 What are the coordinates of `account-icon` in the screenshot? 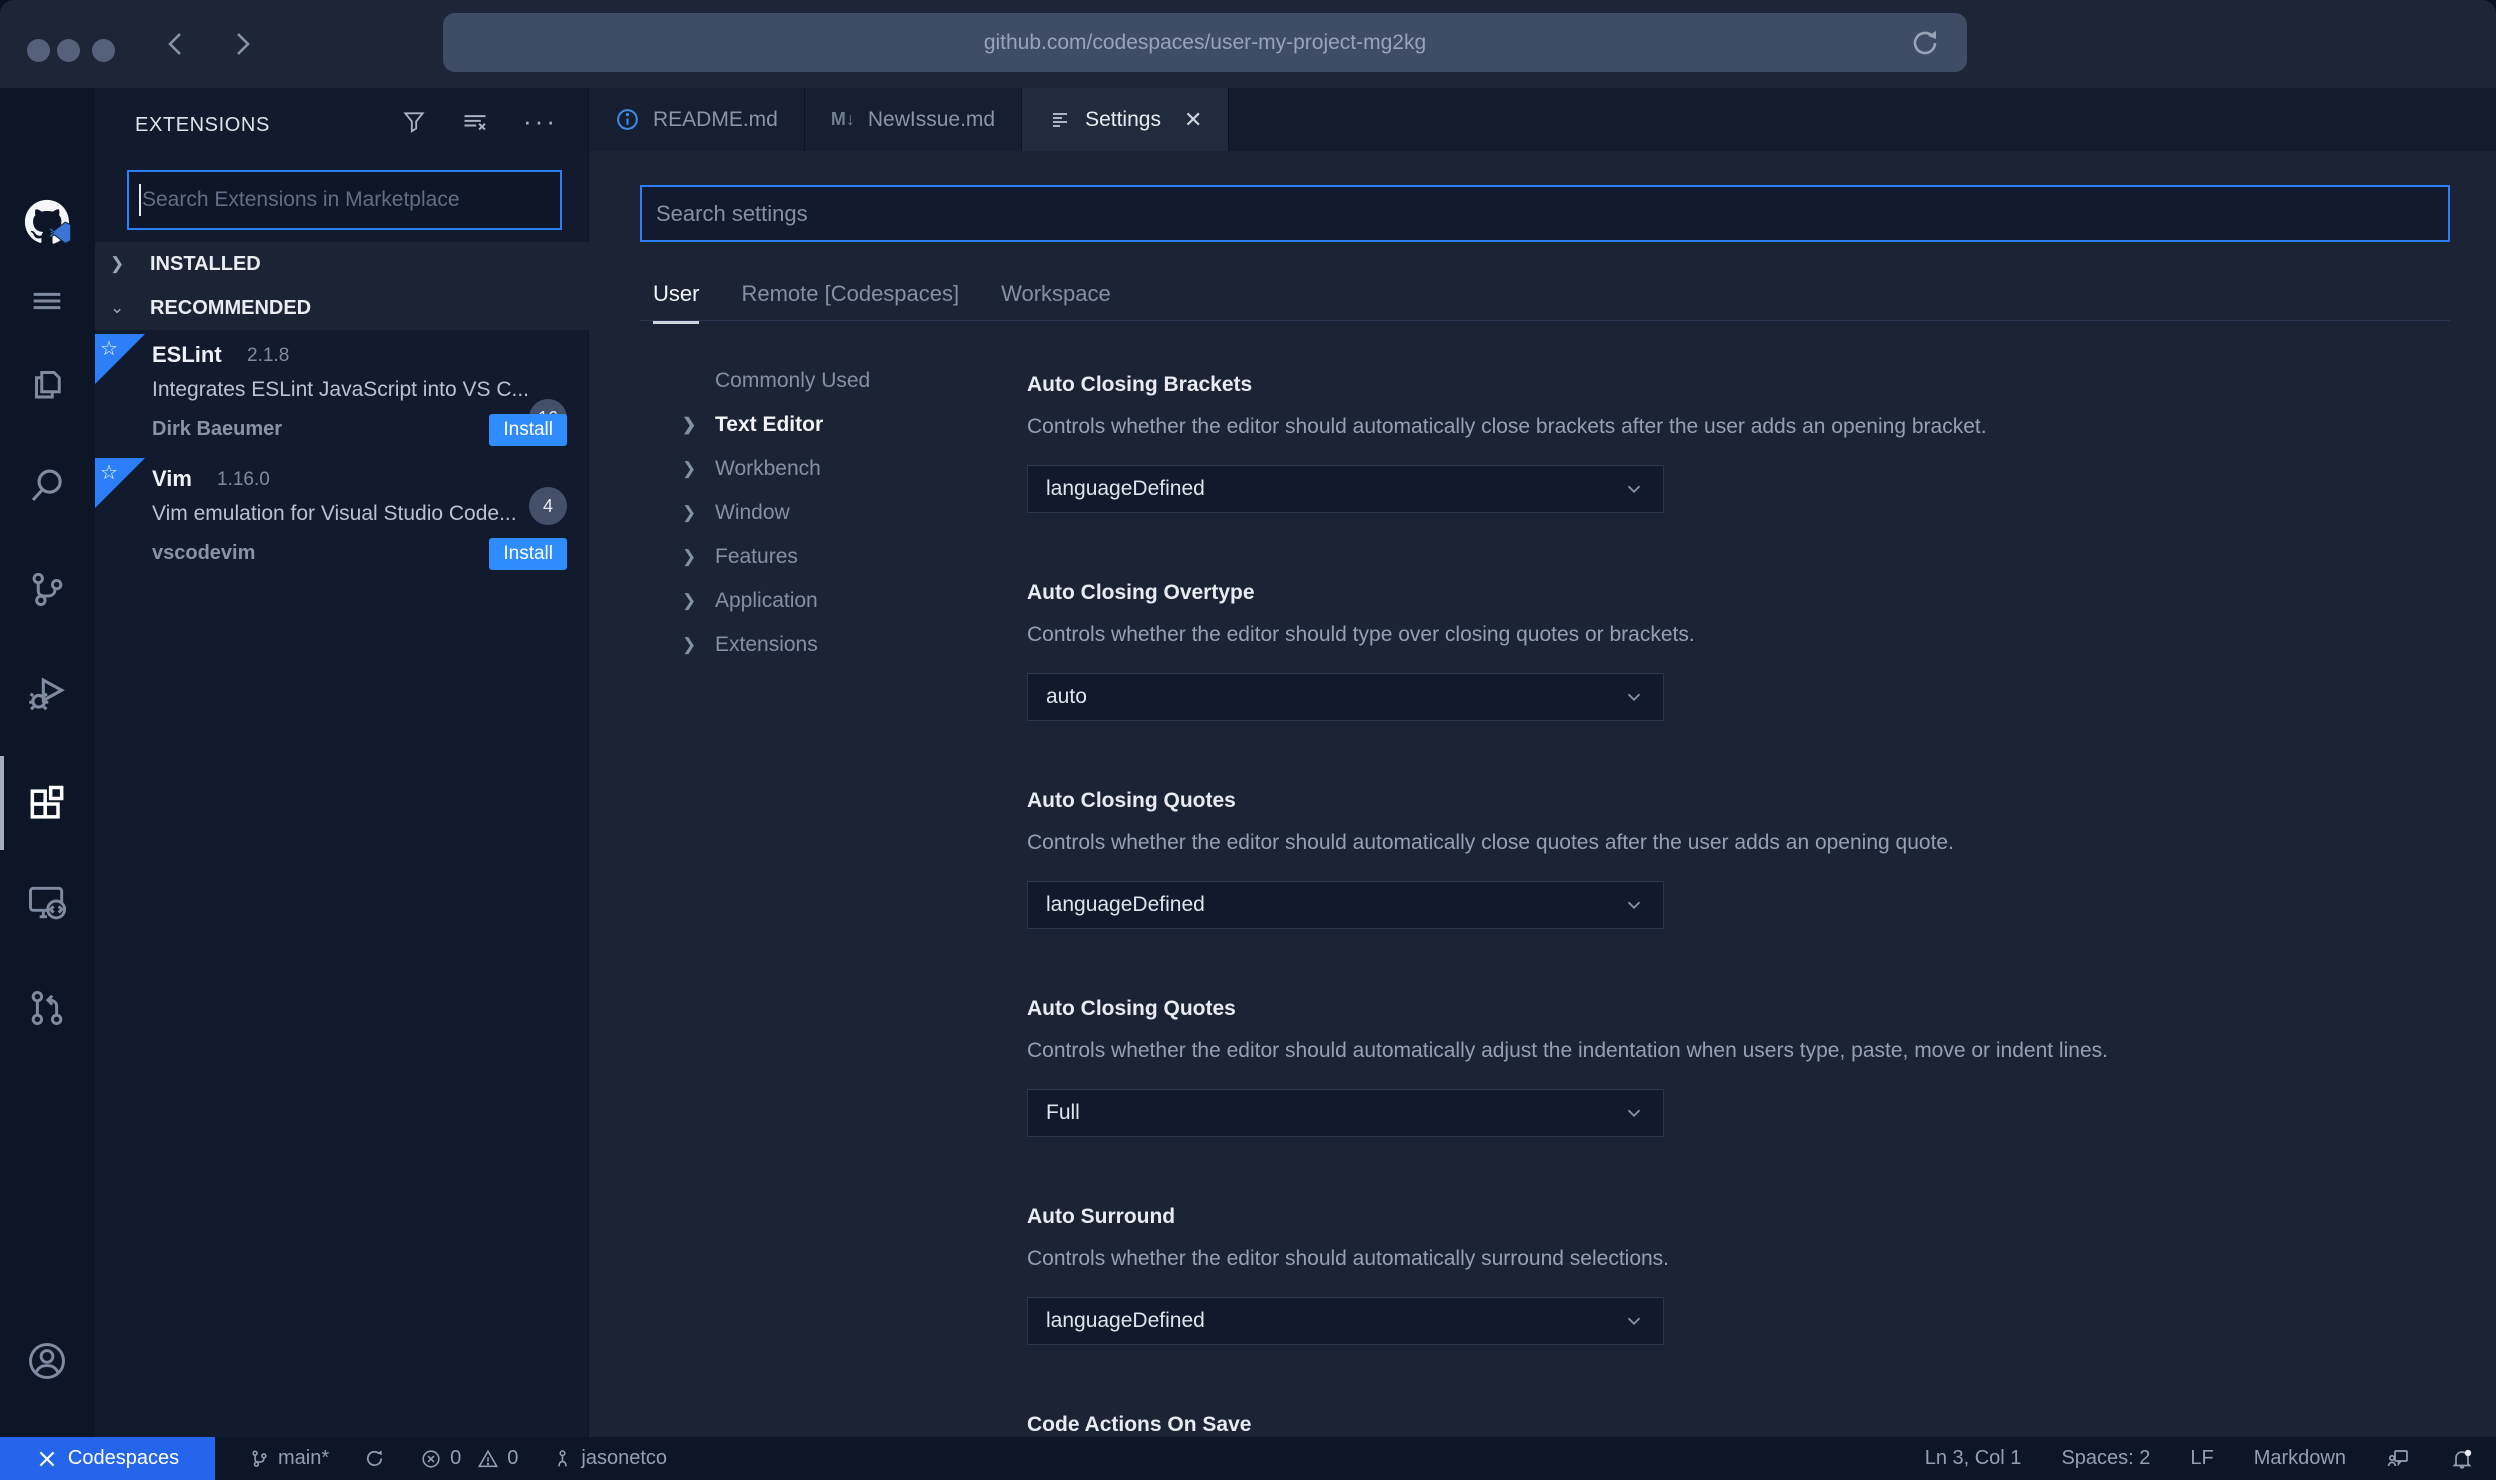 It's located at (47, 1361).